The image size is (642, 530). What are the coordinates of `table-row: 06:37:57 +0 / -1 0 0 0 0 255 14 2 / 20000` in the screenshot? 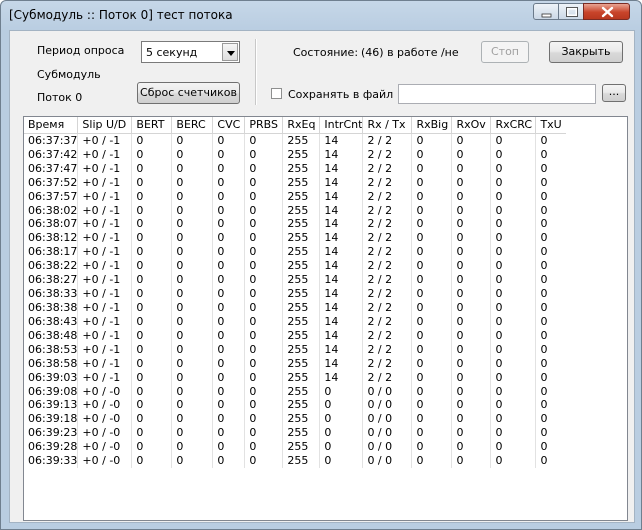 It's located at (295, 196).